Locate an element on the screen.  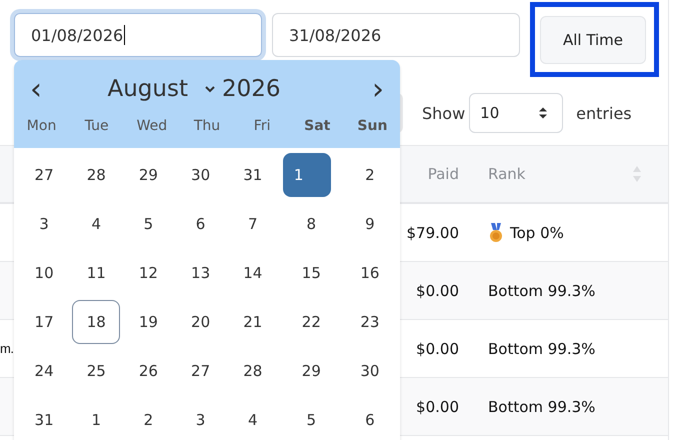
previous-month-button: ‹ is located at coordinates (36, 89).